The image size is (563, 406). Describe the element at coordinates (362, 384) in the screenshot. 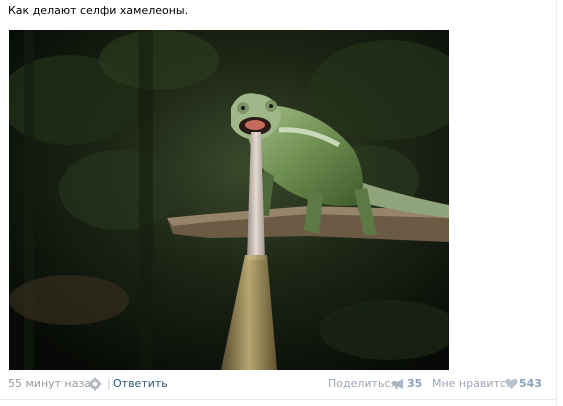

I see `share-button: Поделиться` at that location.